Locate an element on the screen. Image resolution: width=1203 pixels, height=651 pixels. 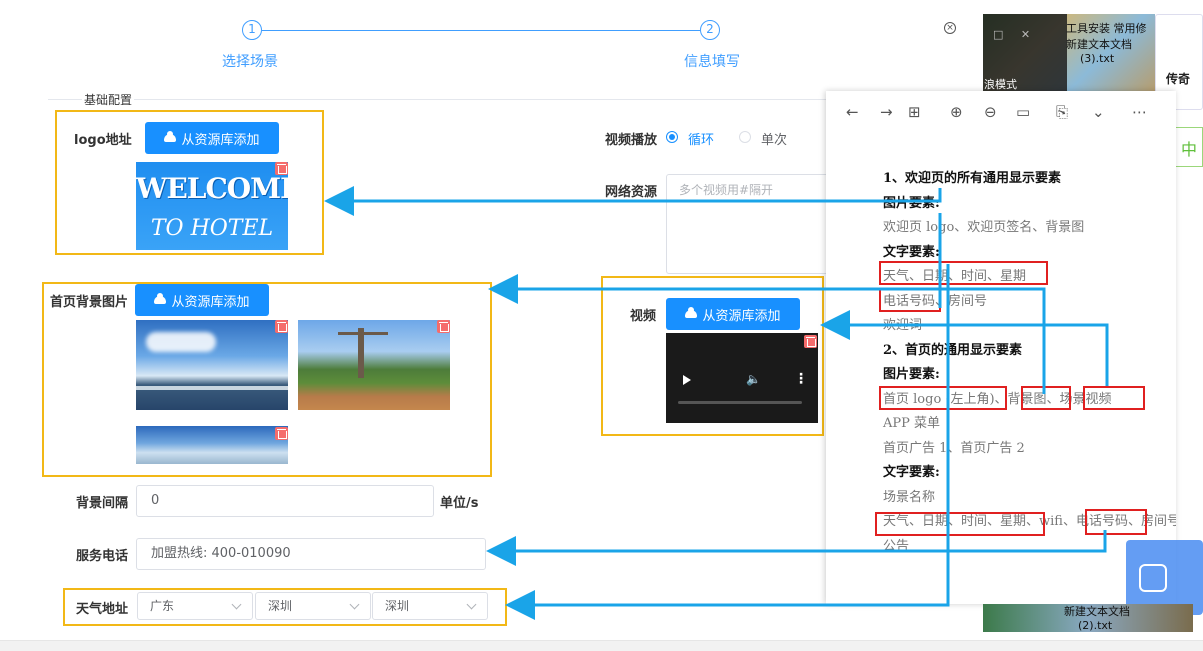
bottom-scrollbar is located at coordinates (601, 645).